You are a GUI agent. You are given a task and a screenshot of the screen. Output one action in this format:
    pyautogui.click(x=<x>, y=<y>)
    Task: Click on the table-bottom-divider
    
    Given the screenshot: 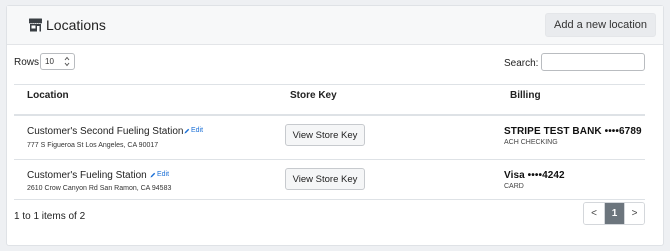 What is the action you would take?
    pyautogui.click(x=329, y=199)
    